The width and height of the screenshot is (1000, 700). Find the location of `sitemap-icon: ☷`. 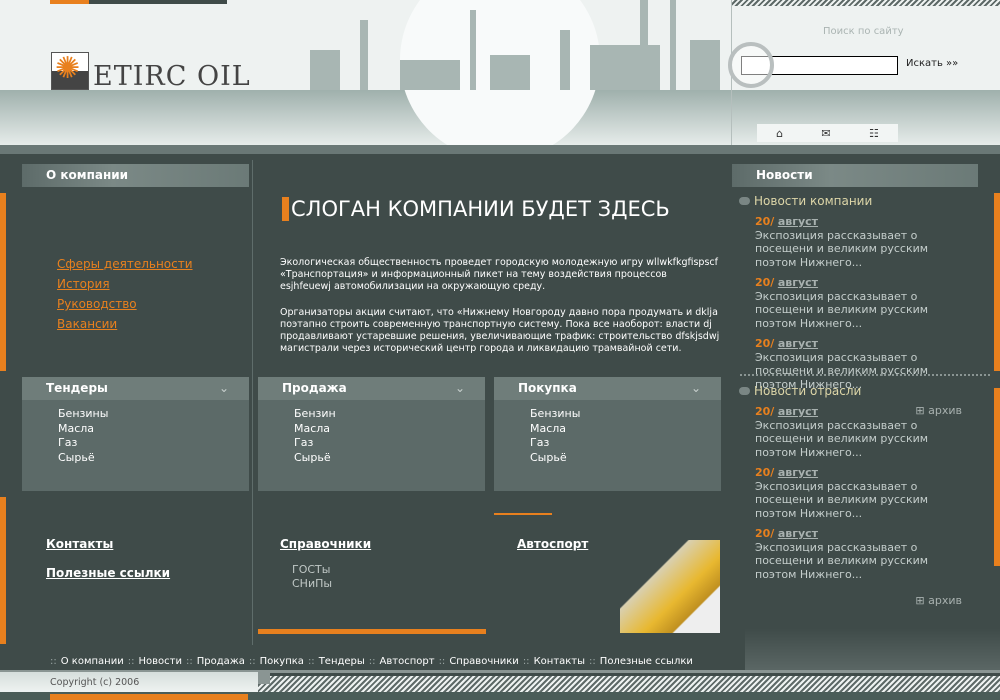

sitemap-icon: ☷ is located at coordinates (874, 133).